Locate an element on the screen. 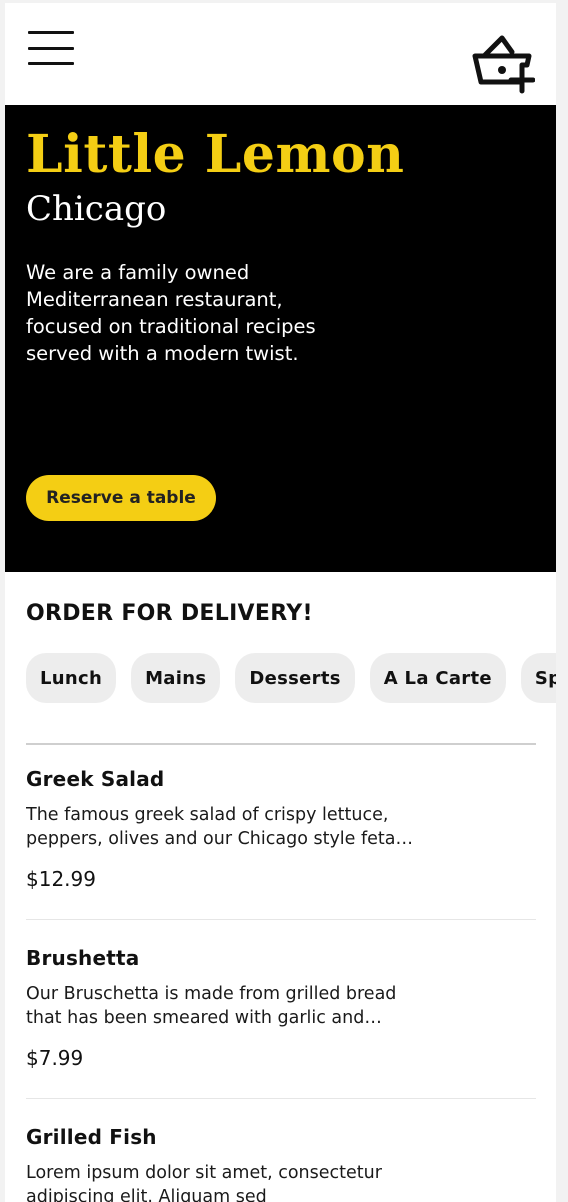 The width and height of the screenshot is (568, 1202). hamburger-menu-icon is located at coordinates (51, 49).